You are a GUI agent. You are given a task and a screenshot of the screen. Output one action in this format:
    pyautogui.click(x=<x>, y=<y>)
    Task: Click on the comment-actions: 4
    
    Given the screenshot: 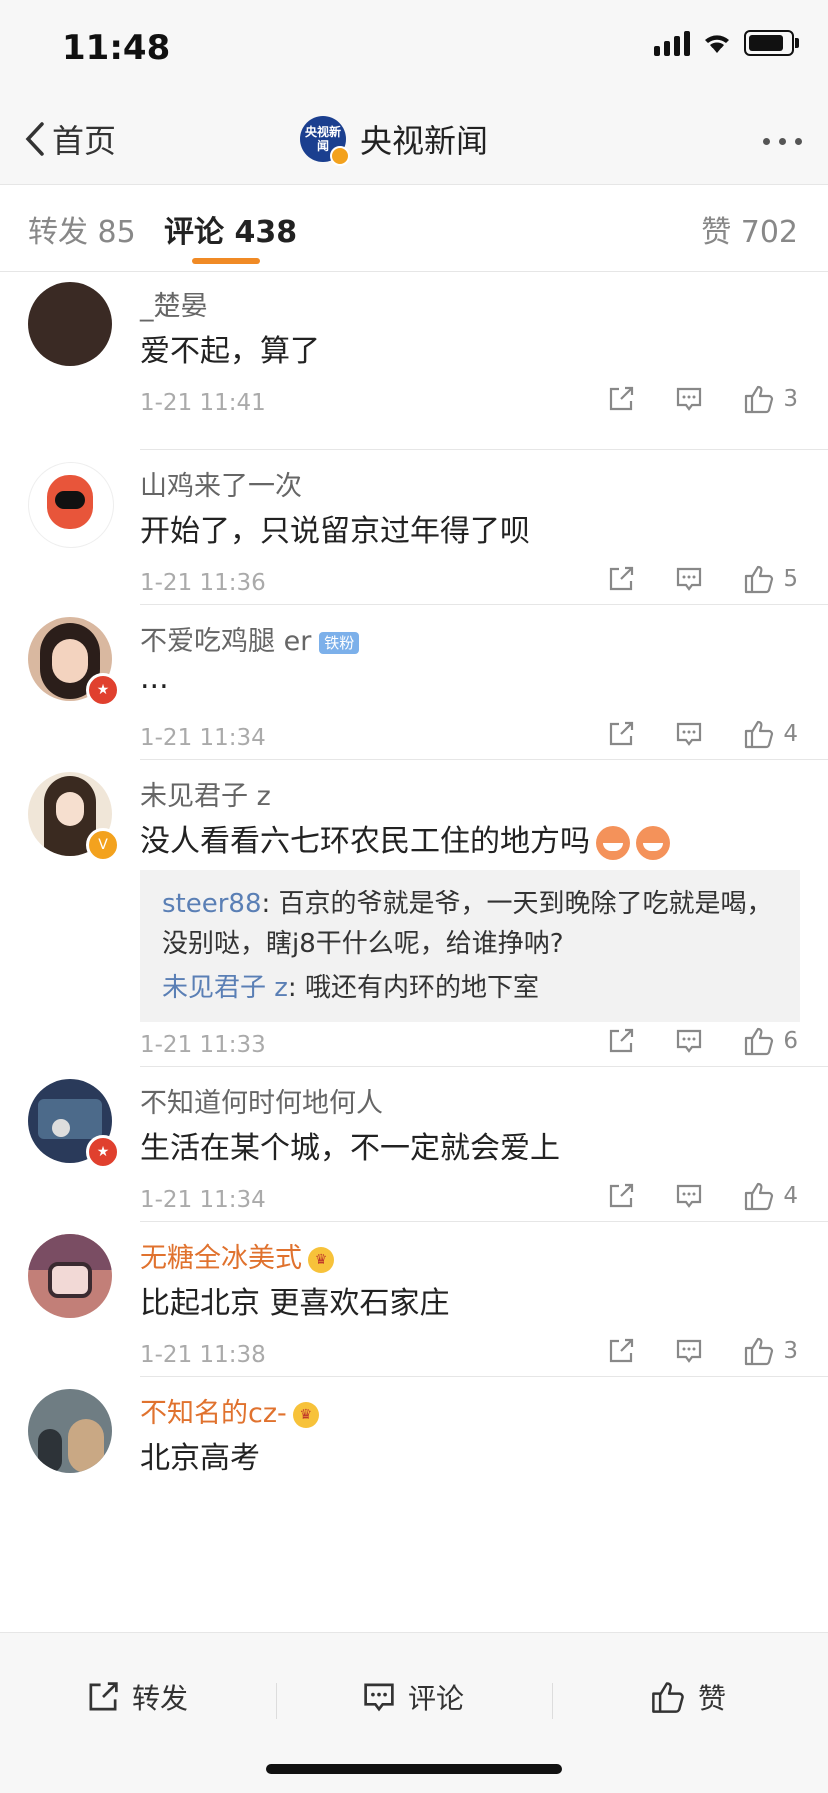 What is the action you would take?
    pyautogui.click(x=702, y=734)
    